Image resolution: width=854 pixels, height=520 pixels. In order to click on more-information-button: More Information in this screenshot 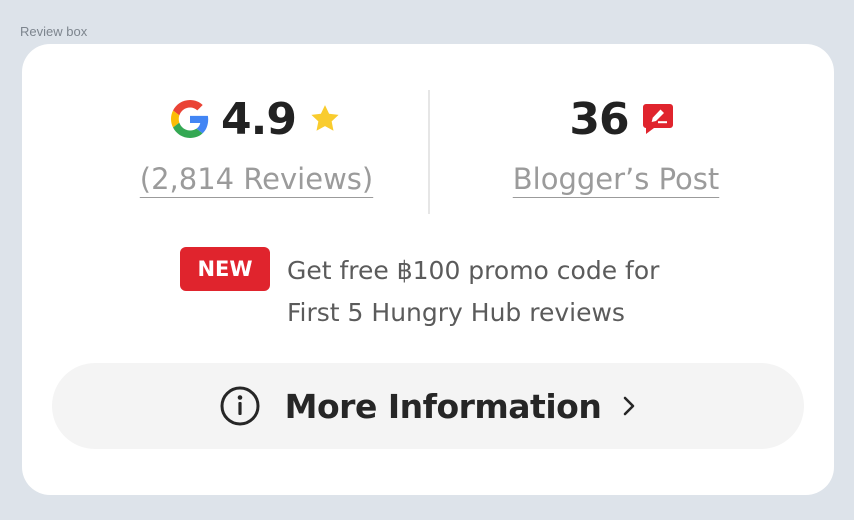, I will do `click(428, 406)`.